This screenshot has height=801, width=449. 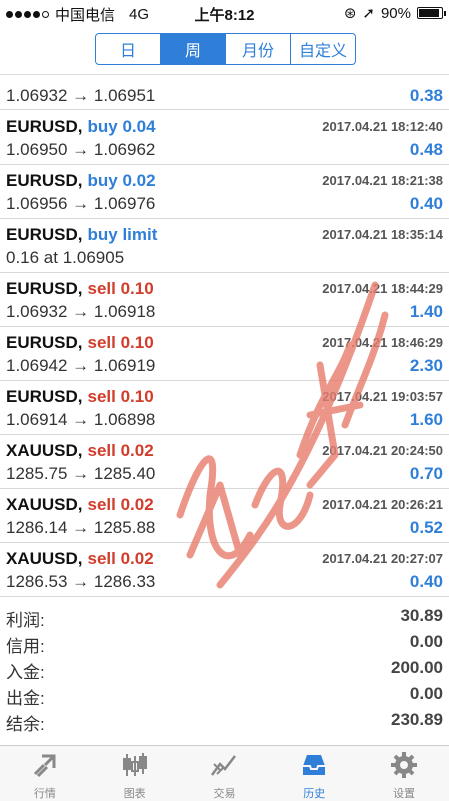 What do you see at coordinates (426, 365) in the screenshot?
I see `trade-profit: 2.30` at bounding box center [426, 365].